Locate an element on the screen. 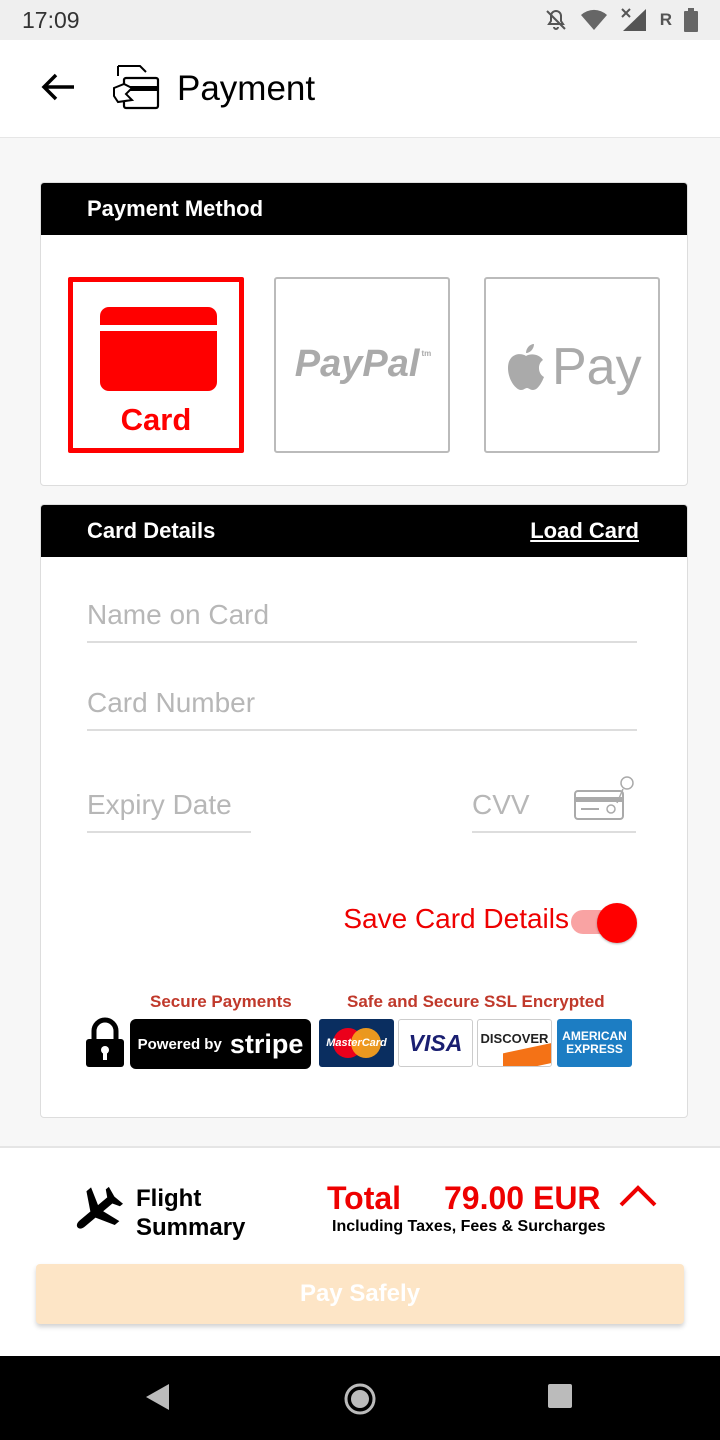  pay-safely-button: Pay Safely is located at coordinates (360, 1294).